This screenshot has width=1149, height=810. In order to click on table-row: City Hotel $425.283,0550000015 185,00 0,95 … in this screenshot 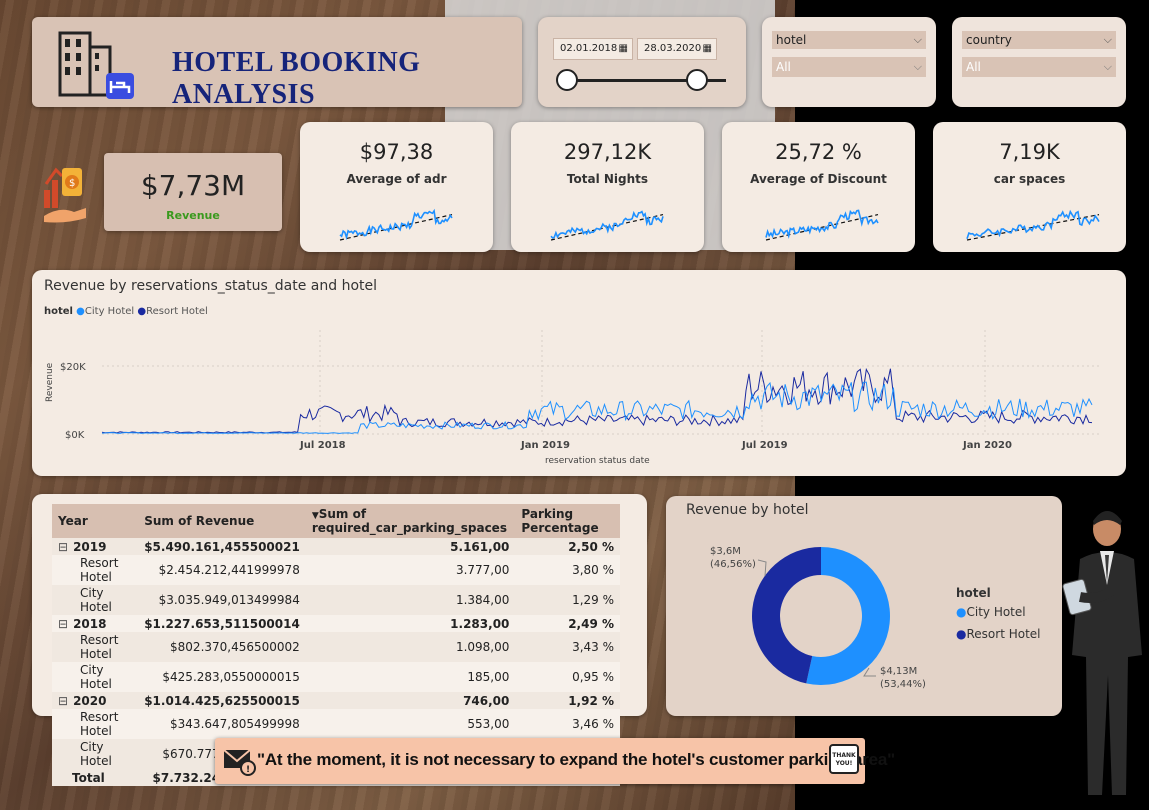, I will do `click(336, 677)`.